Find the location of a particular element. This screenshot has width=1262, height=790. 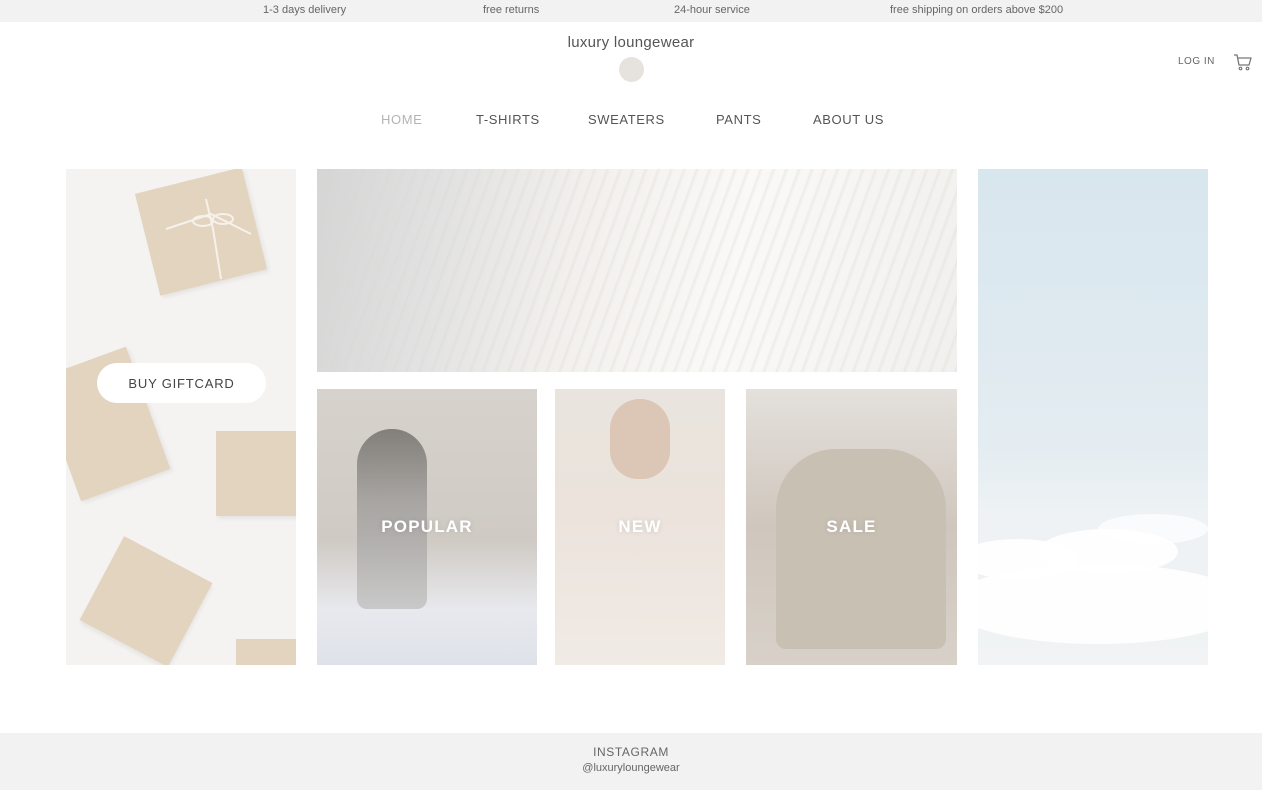

sky-clouds-image is located at coordinates (1093, 417).